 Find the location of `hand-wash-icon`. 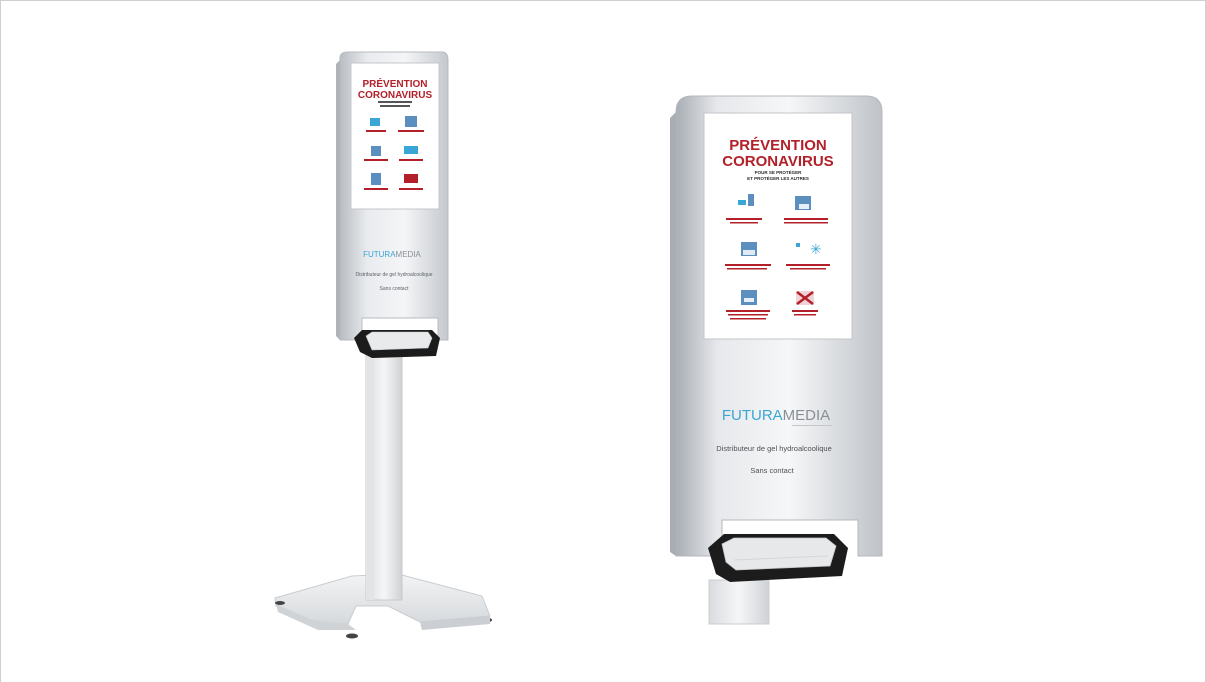

hand-wash-icon is located at coordinates (375, 122).